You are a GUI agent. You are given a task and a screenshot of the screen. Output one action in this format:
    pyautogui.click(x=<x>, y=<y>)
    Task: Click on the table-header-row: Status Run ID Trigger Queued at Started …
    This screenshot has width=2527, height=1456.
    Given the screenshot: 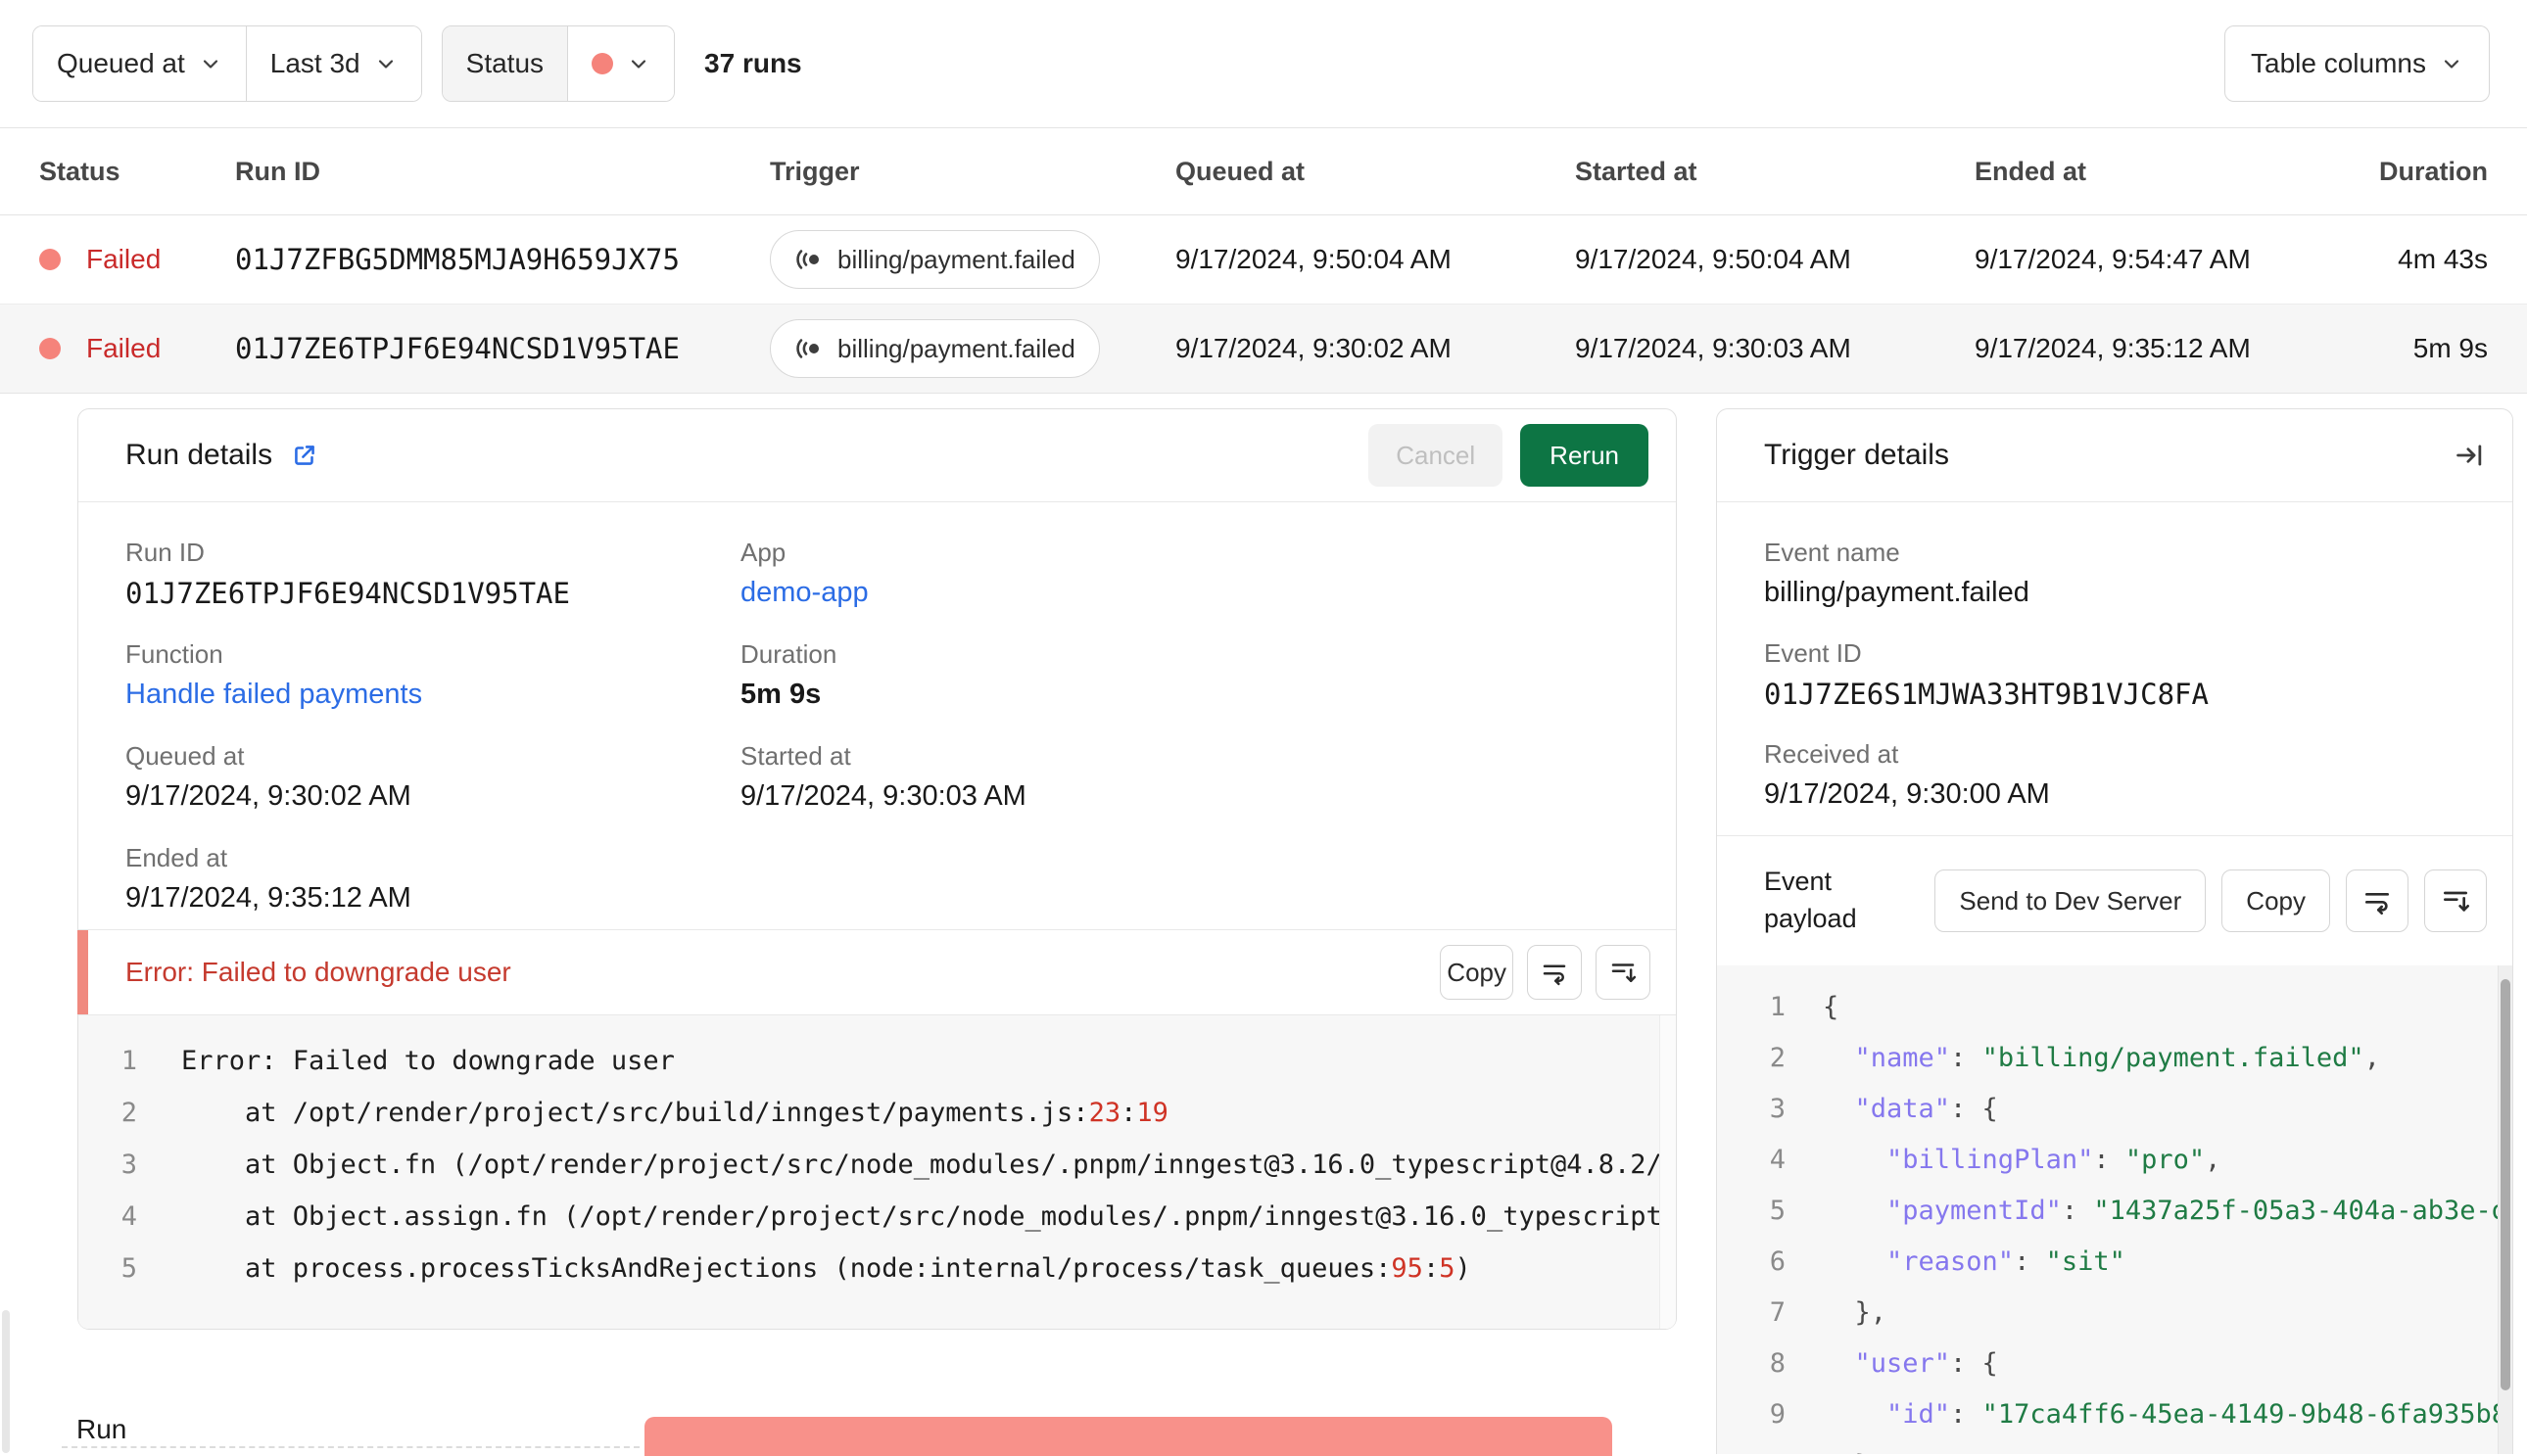 What is the action you would take?
    pyautogui.click(x=1263, y=171)
    